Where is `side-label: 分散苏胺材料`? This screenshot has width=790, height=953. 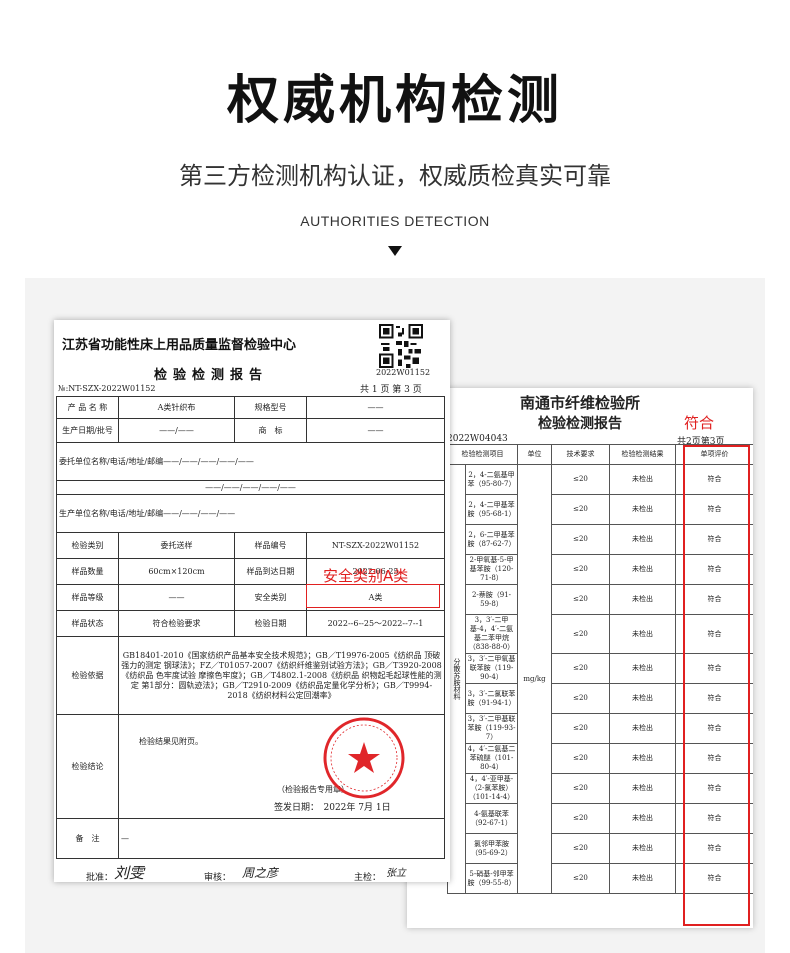
side-label: 分散苏胺材料 is located at coordinates (456, 679).